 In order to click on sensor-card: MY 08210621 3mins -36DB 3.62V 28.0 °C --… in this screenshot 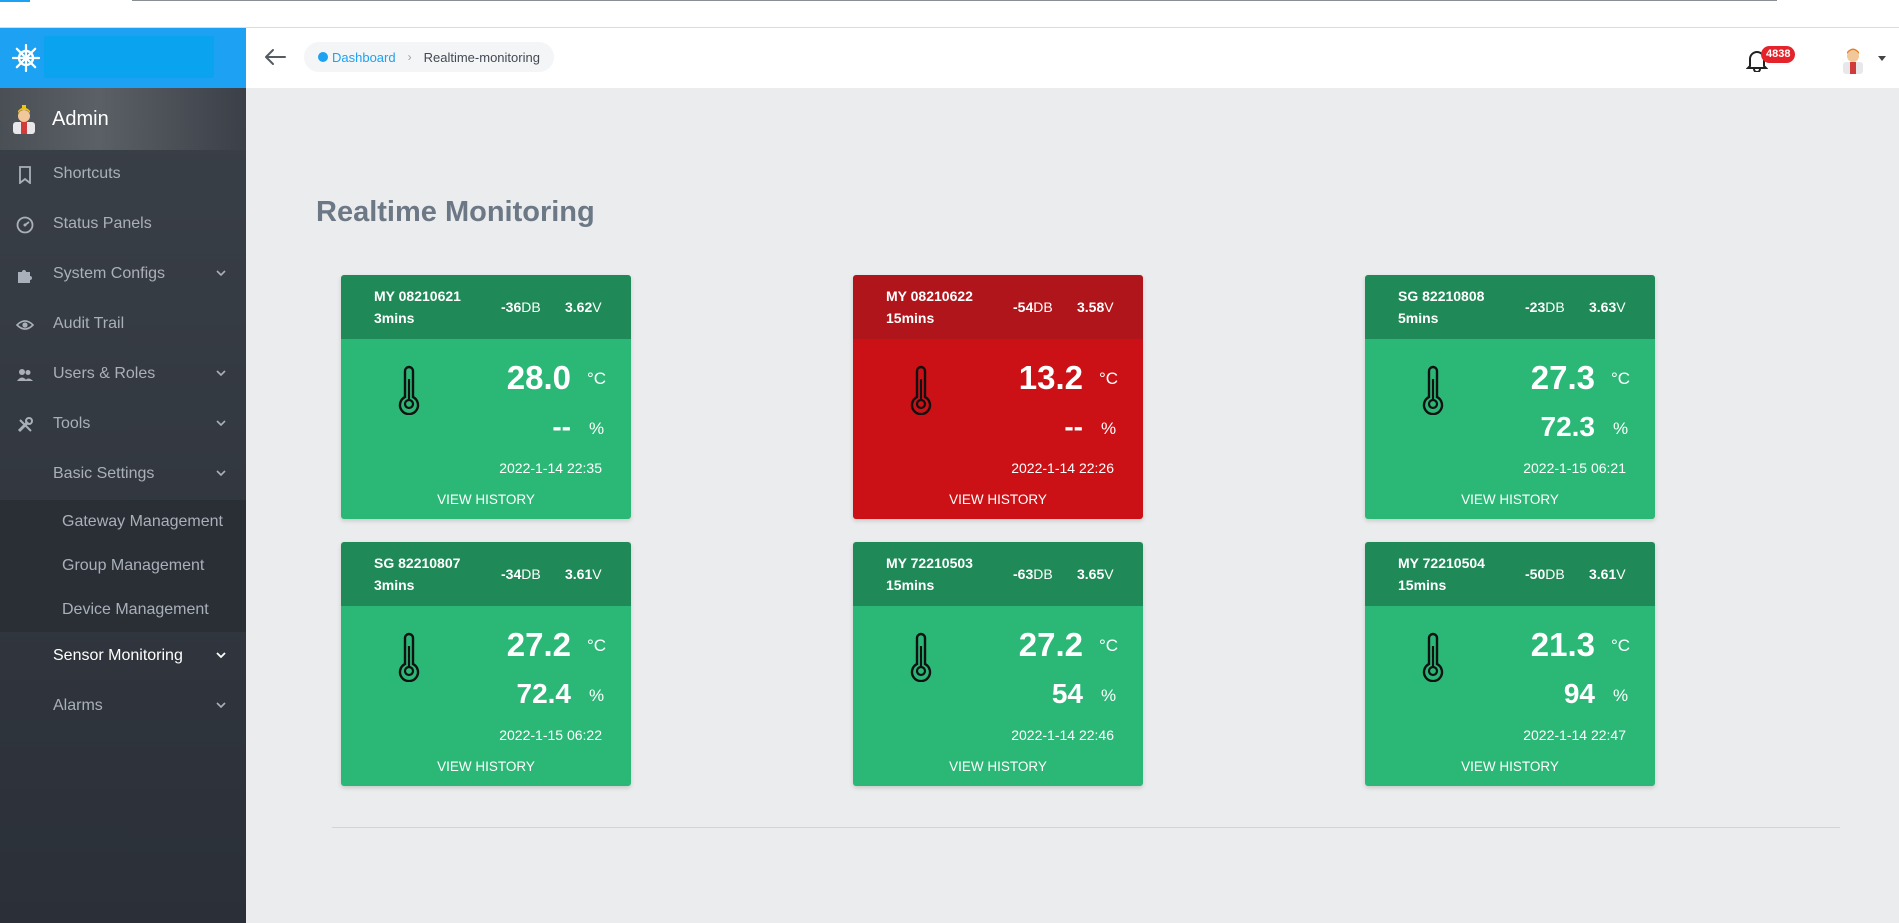, I will do `click(486, 397)`.